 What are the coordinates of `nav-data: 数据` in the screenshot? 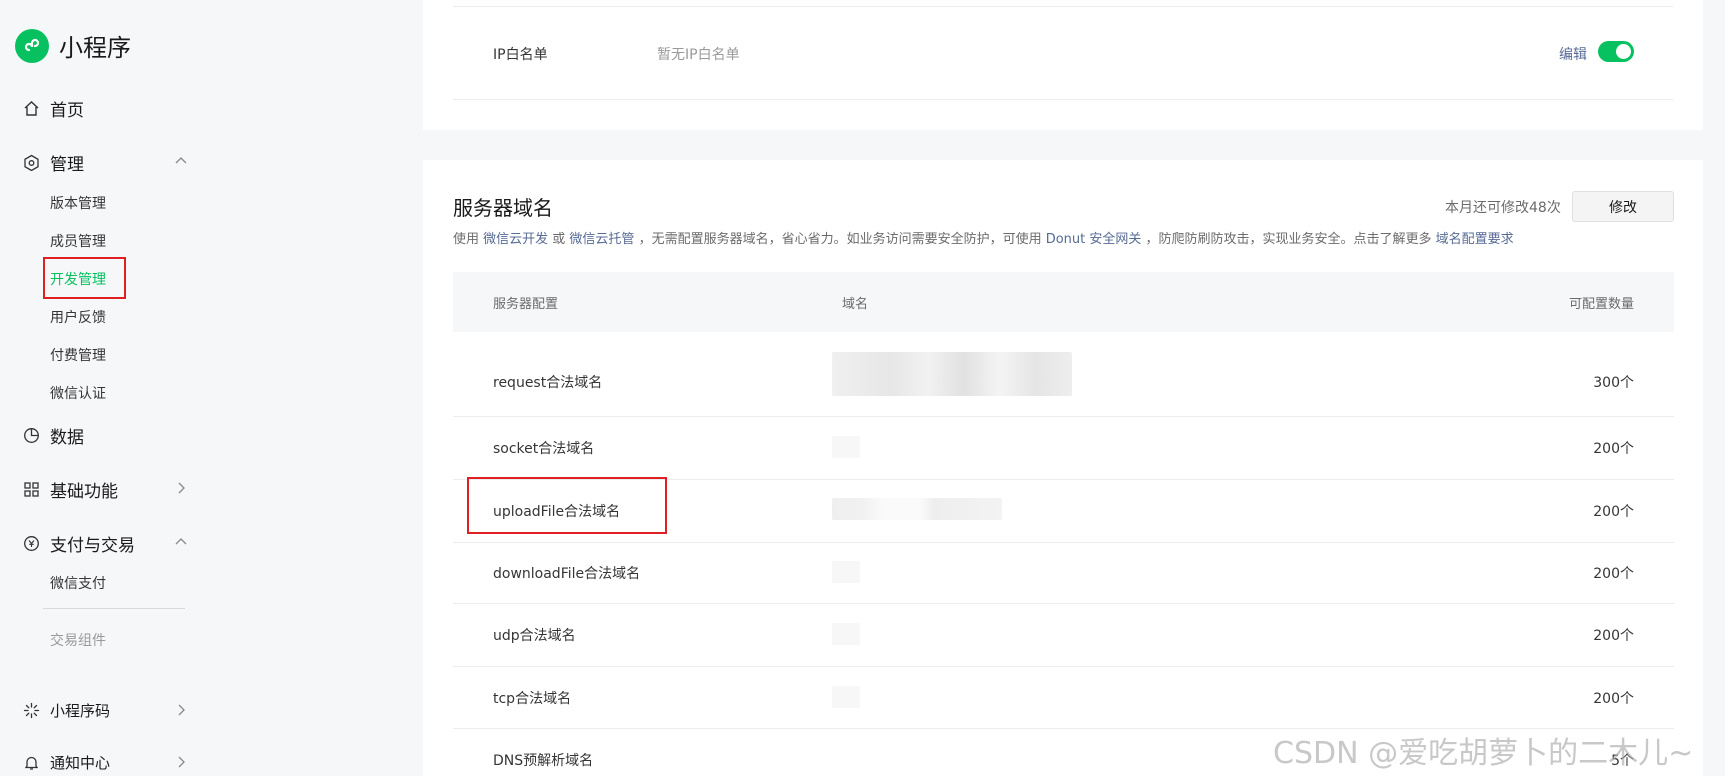 It's located at (53, 435).